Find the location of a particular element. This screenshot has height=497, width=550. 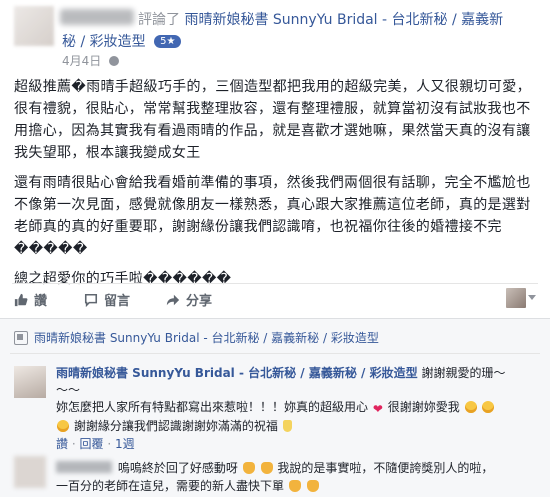

reply-line: 嗚嗚終於回了好感動呀 我說的是事實啦，不隨便誇獎別人的啦， is located at coordinates (297, 468).